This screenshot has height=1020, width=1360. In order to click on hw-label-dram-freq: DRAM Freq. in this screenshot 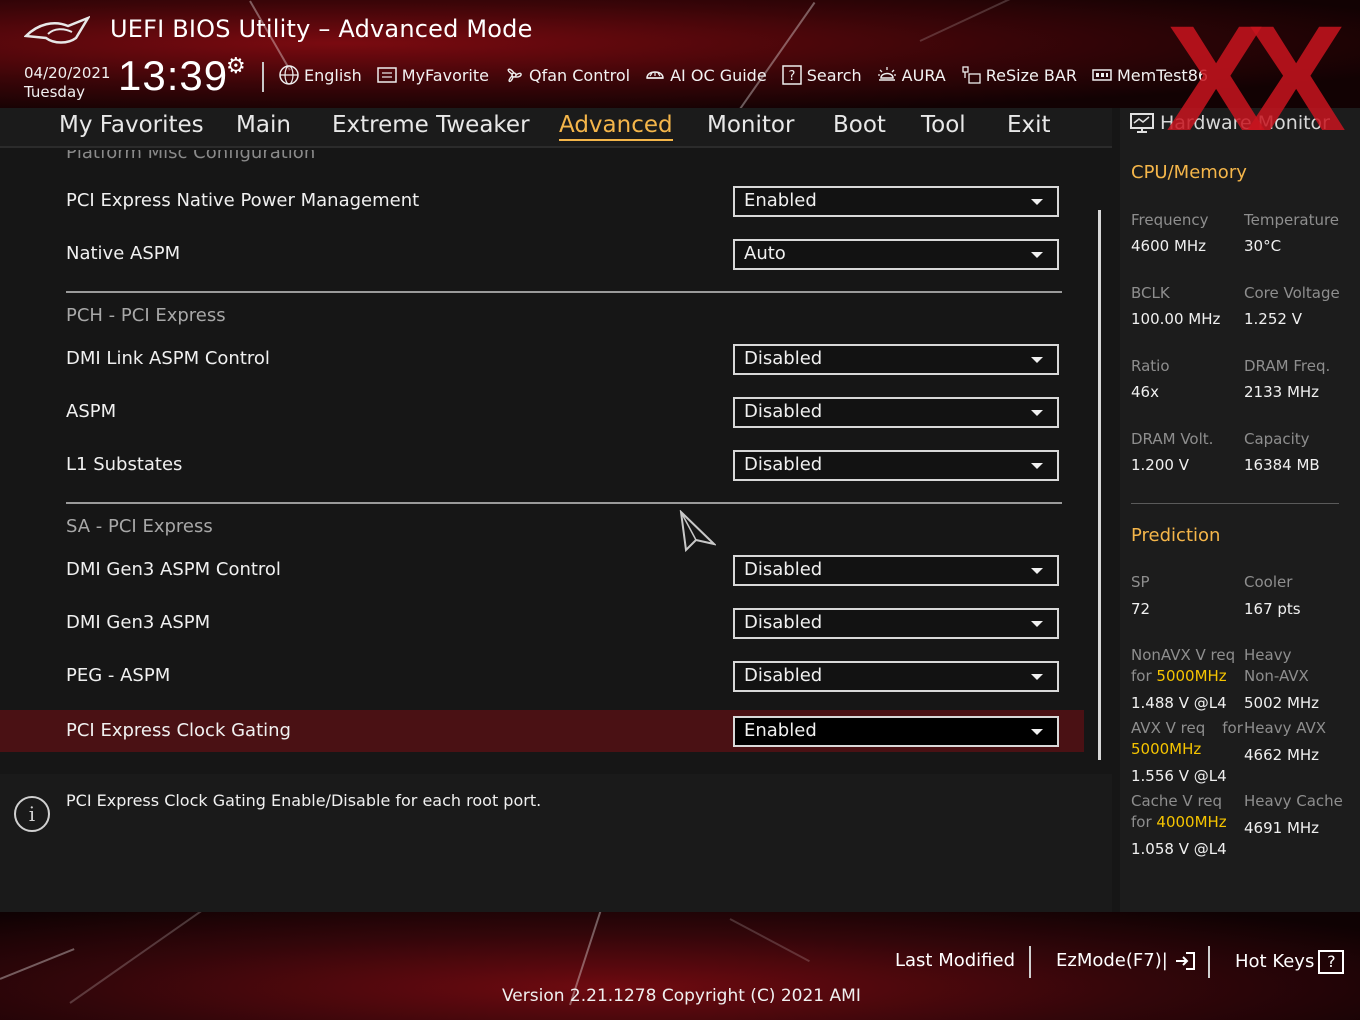, I will do `click(1287, 366)`.